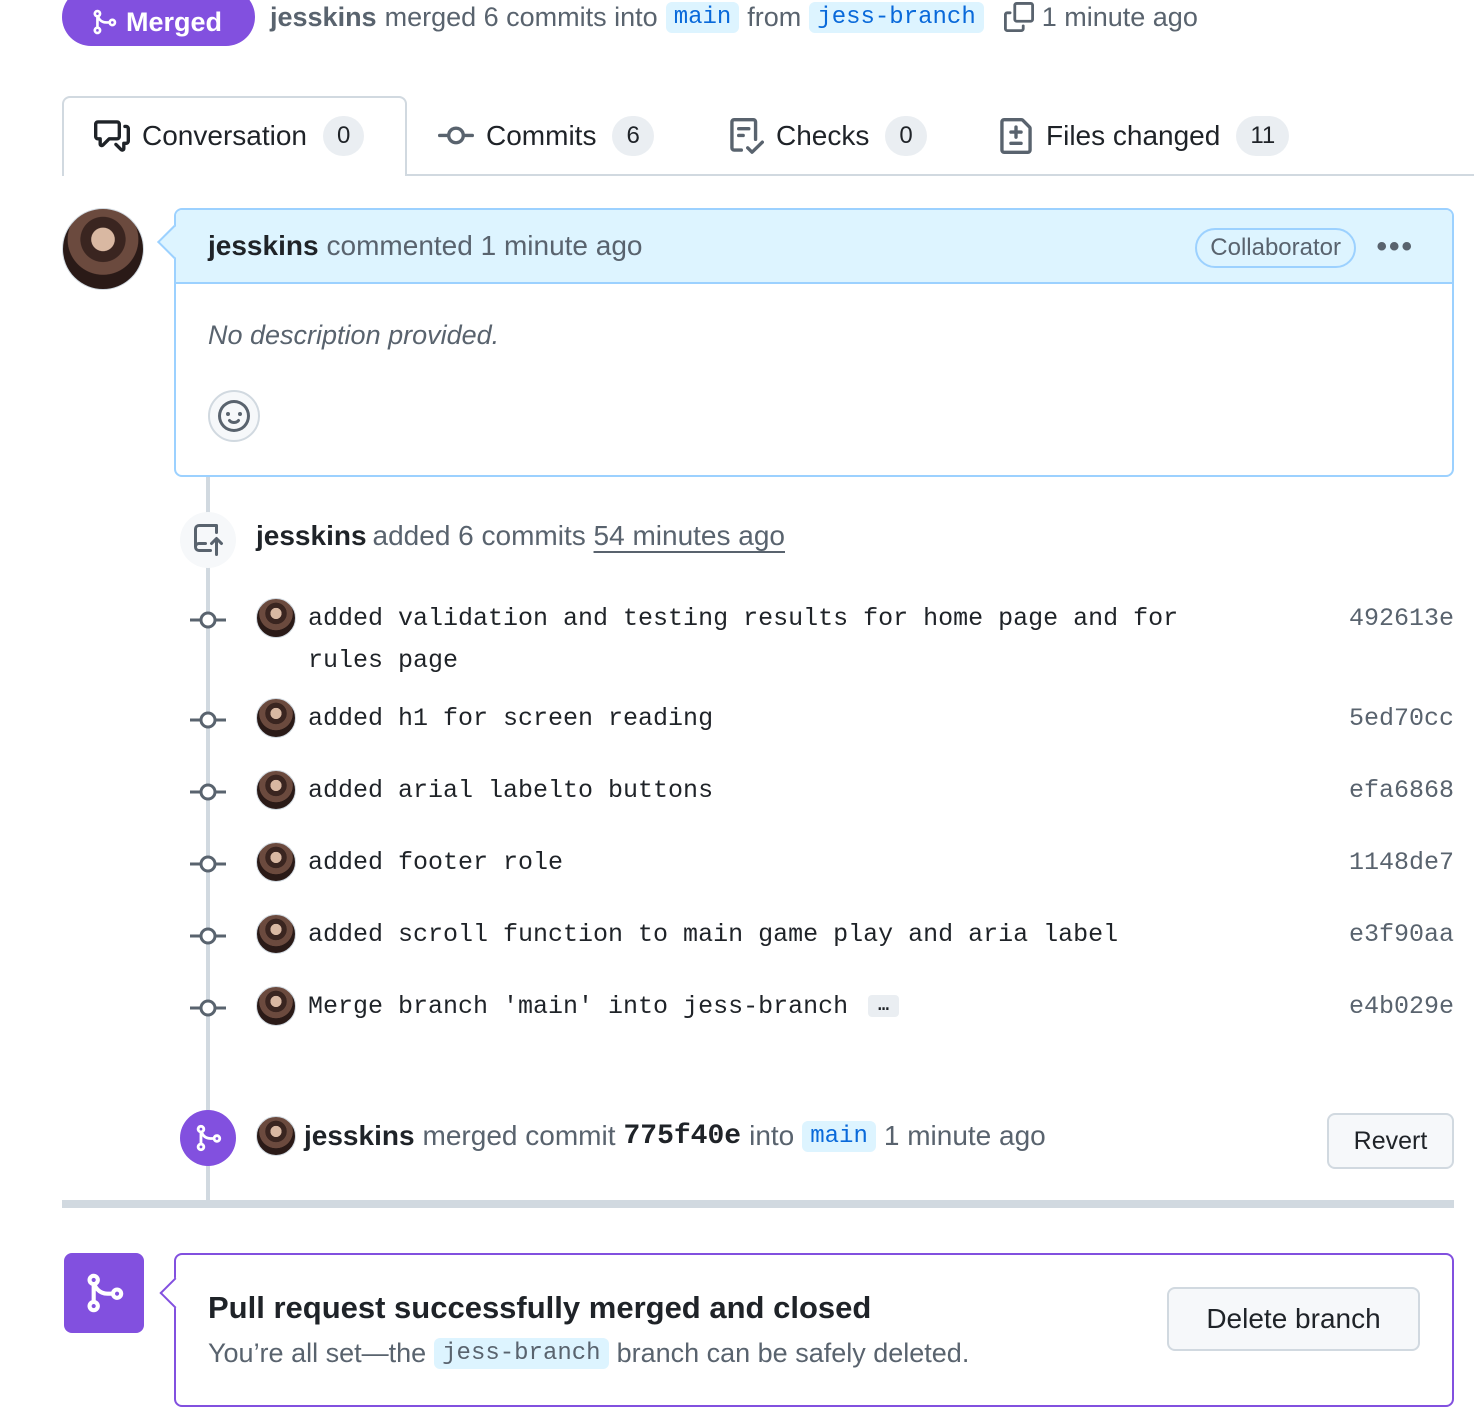  Describe the element at coordinates (682, 1136) in the screenshot. I see `merge-commit-sha-link: 775f40e` at that location.